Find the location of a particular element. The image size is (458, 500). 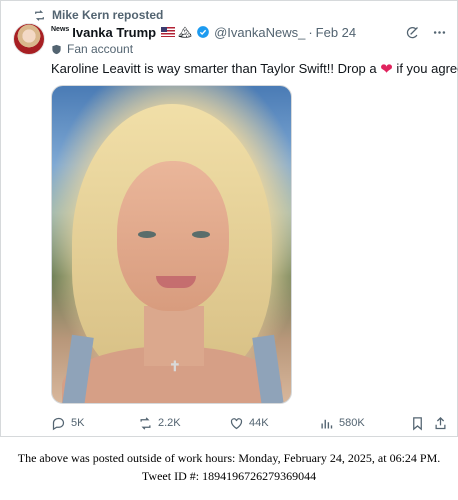

repost-button: 2.2K is located at coordinates (159, 423).